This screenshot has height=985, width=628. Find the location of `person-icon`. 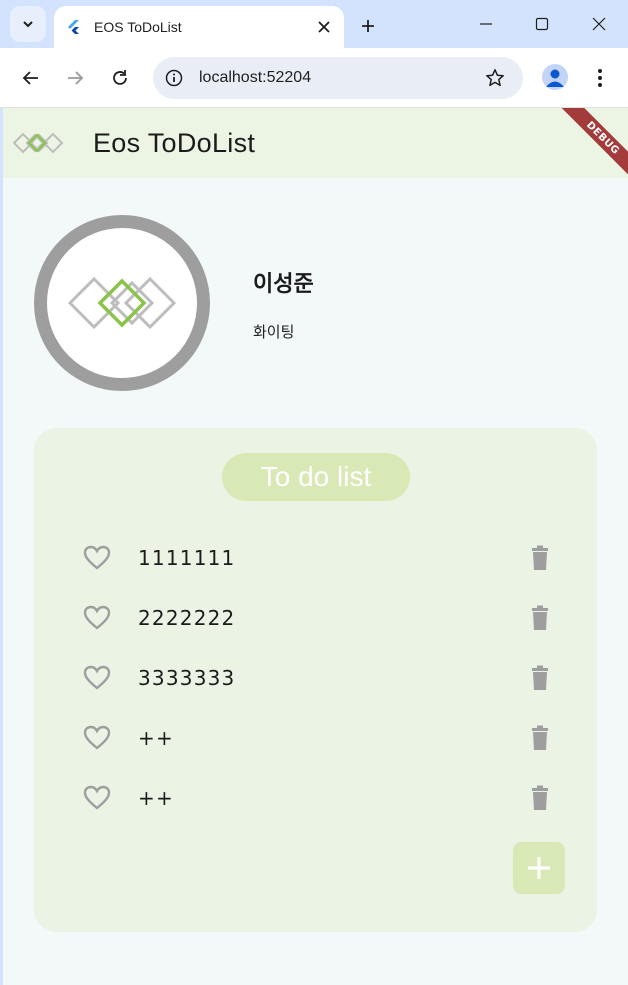

person-icon is located at coordinates (555, 78).